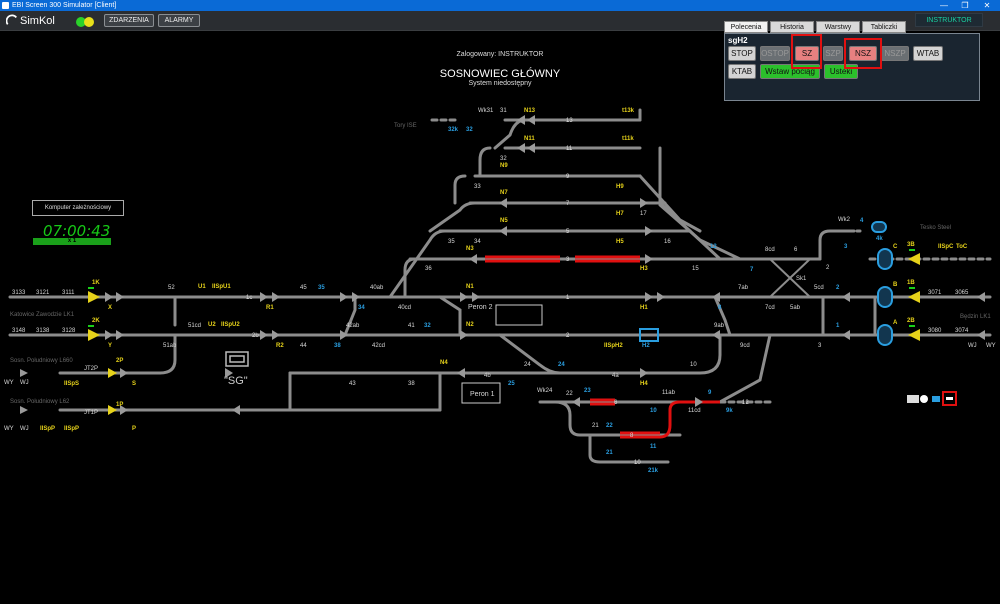  Describe the element at coordinates (110, 308) in the screenshot. I see `svg-text: X` at that location.